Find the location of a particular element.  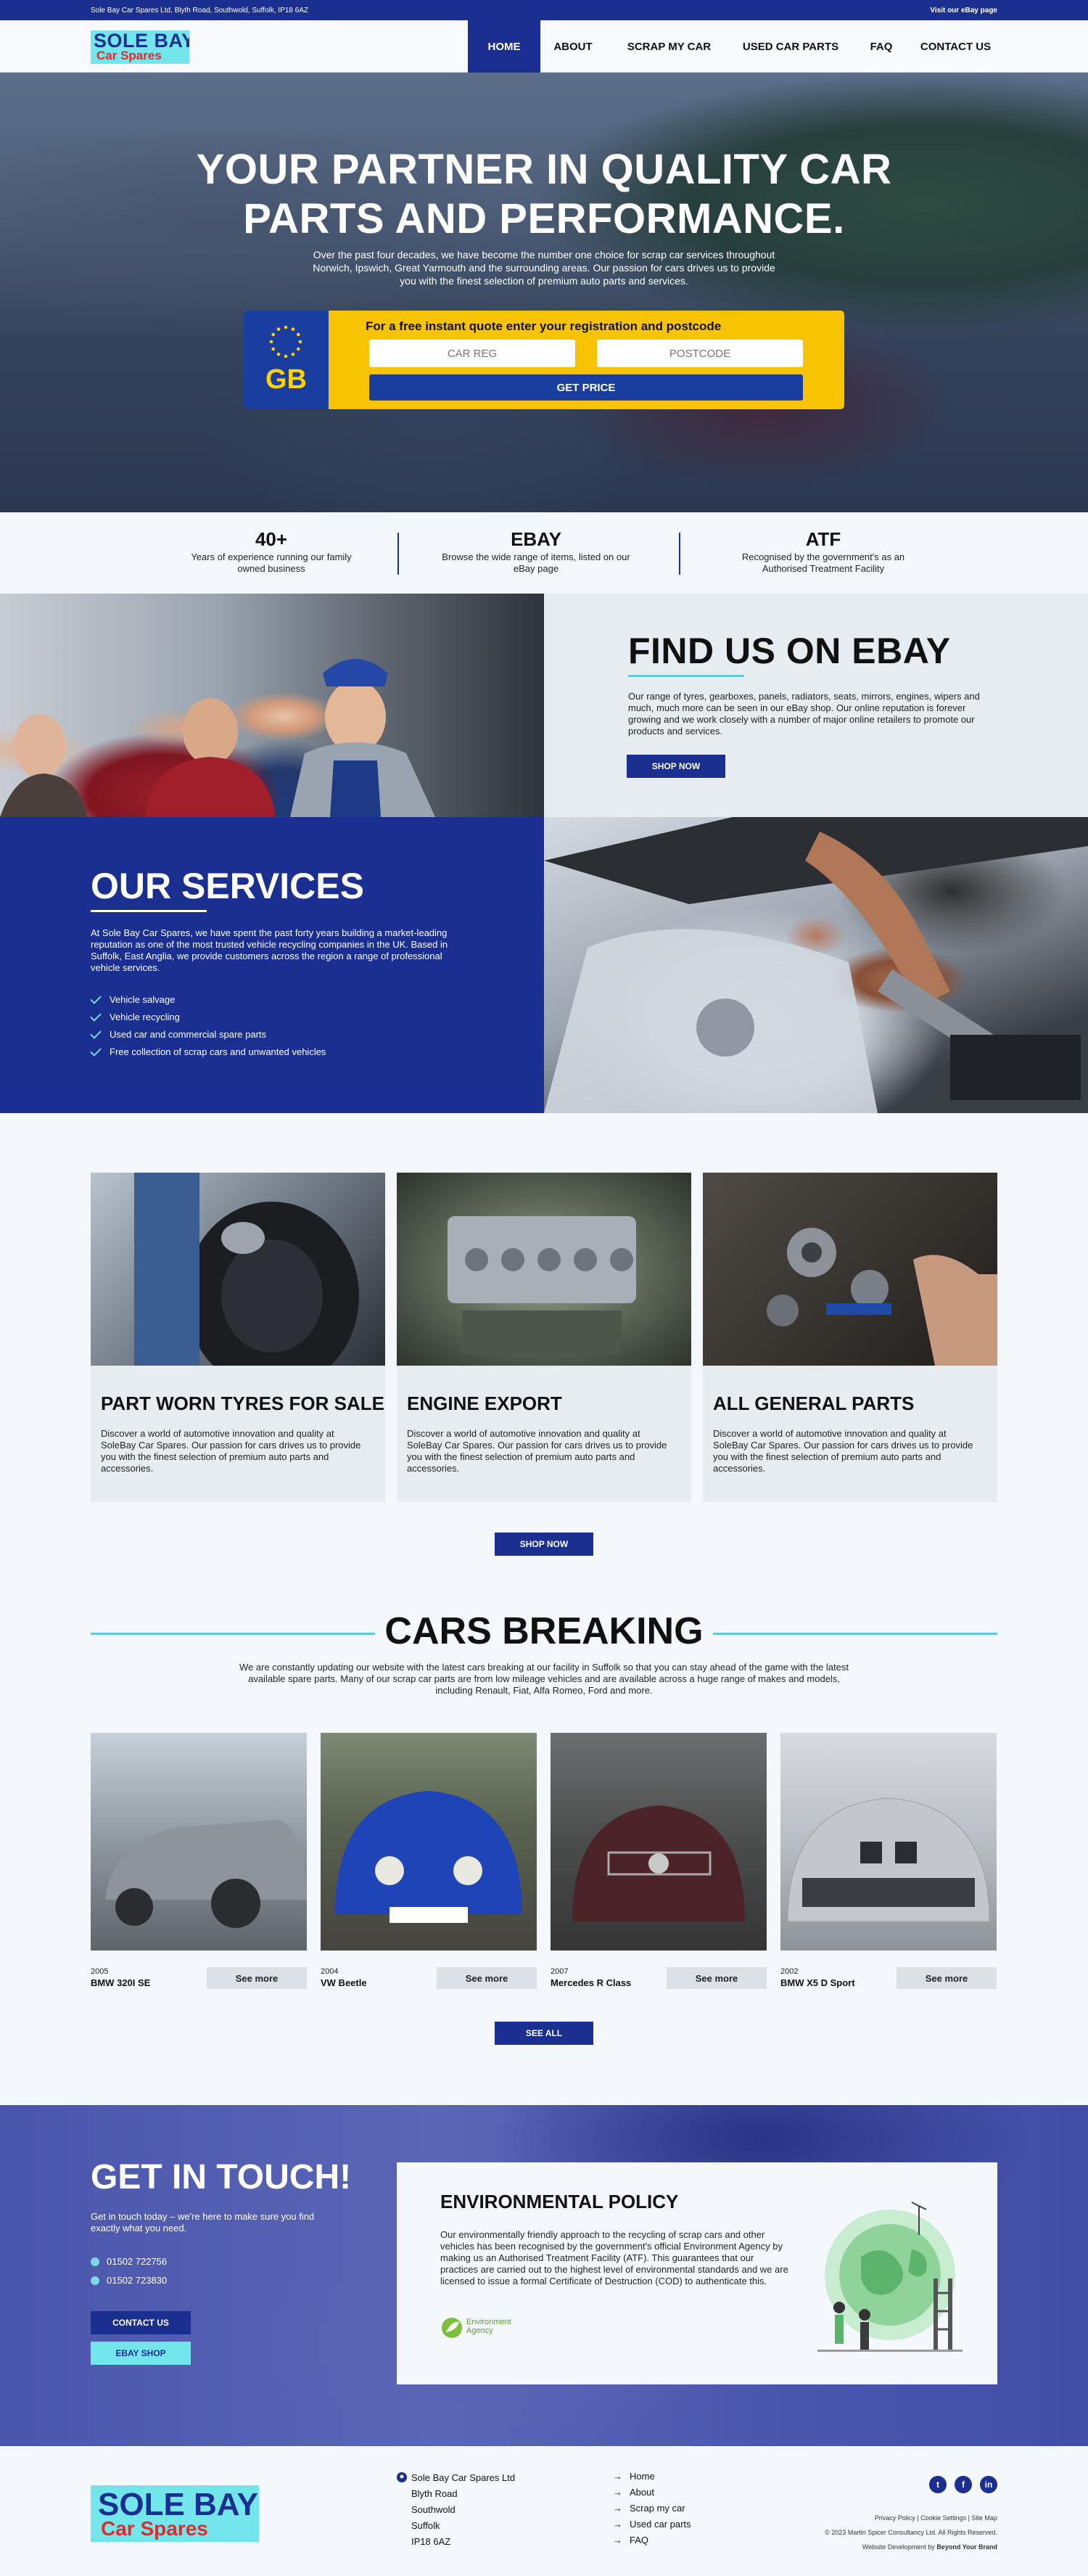

developer-prefix: Website Development by is located at coordinates (899, 2547).